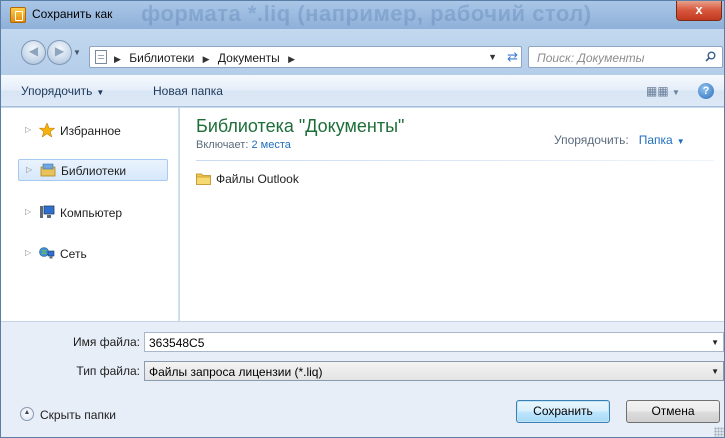 This screenshot has height=438, width=725. What do you see at coordinates (72, 14) in the screenshot?
I see `window-title: Сохранить как` at bounding box center [72, 14].